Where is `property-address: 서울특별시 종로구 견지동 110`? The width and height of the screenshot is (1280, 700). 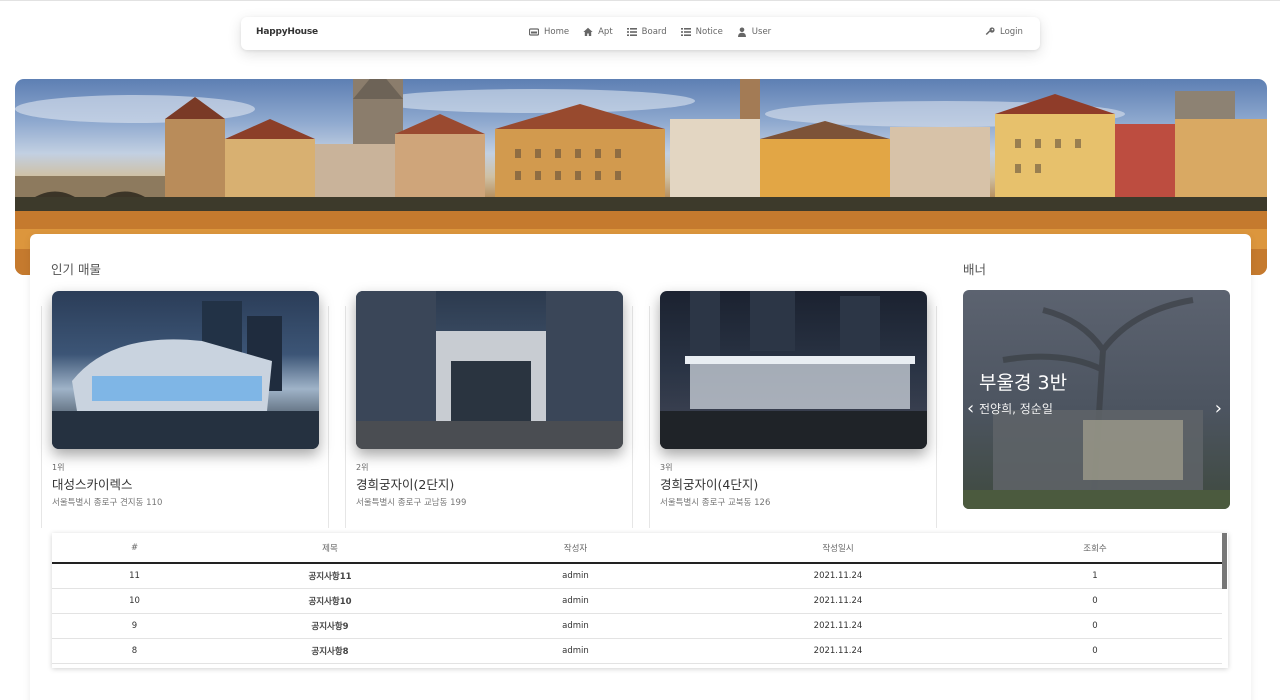 property-address: 서울특별시 종로구 견지동 110 is located at coordinates (107, 503).